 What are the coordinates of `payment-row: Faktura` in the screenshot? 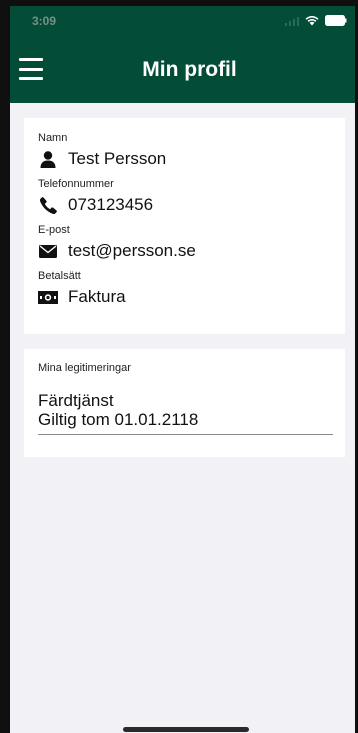 It's located at (185, 297).